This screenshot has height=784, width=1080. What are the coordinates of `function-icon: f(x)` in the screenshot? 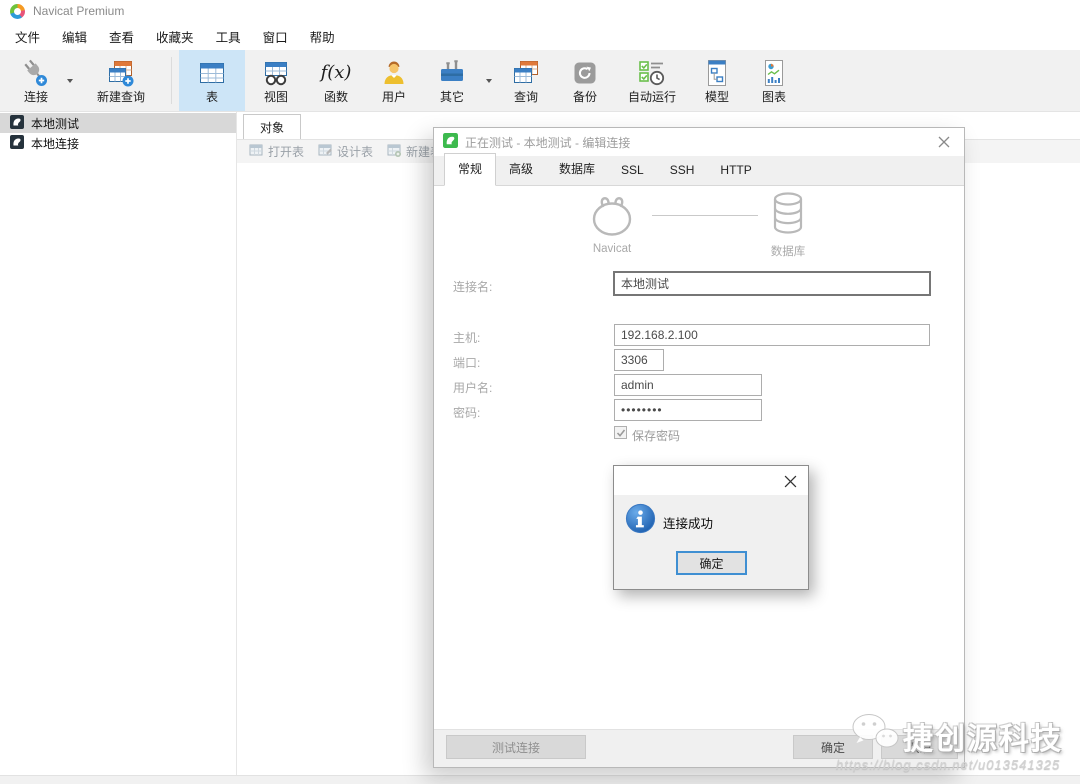 It's located at (336, 73).